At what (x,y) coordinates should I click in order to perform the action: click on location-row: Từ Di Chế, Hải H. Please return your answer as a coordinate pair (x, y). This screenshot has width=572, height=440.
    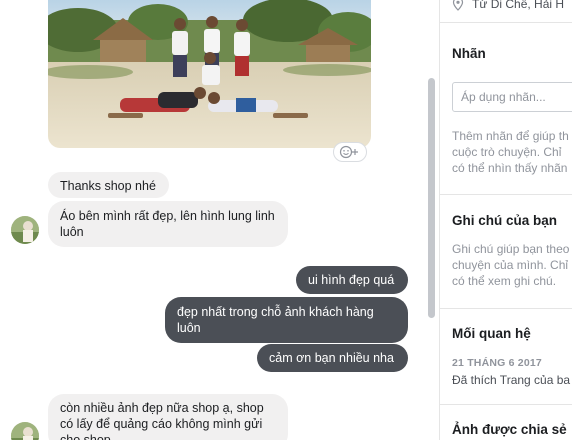
    Looking at the image, I should click on (512, 6).